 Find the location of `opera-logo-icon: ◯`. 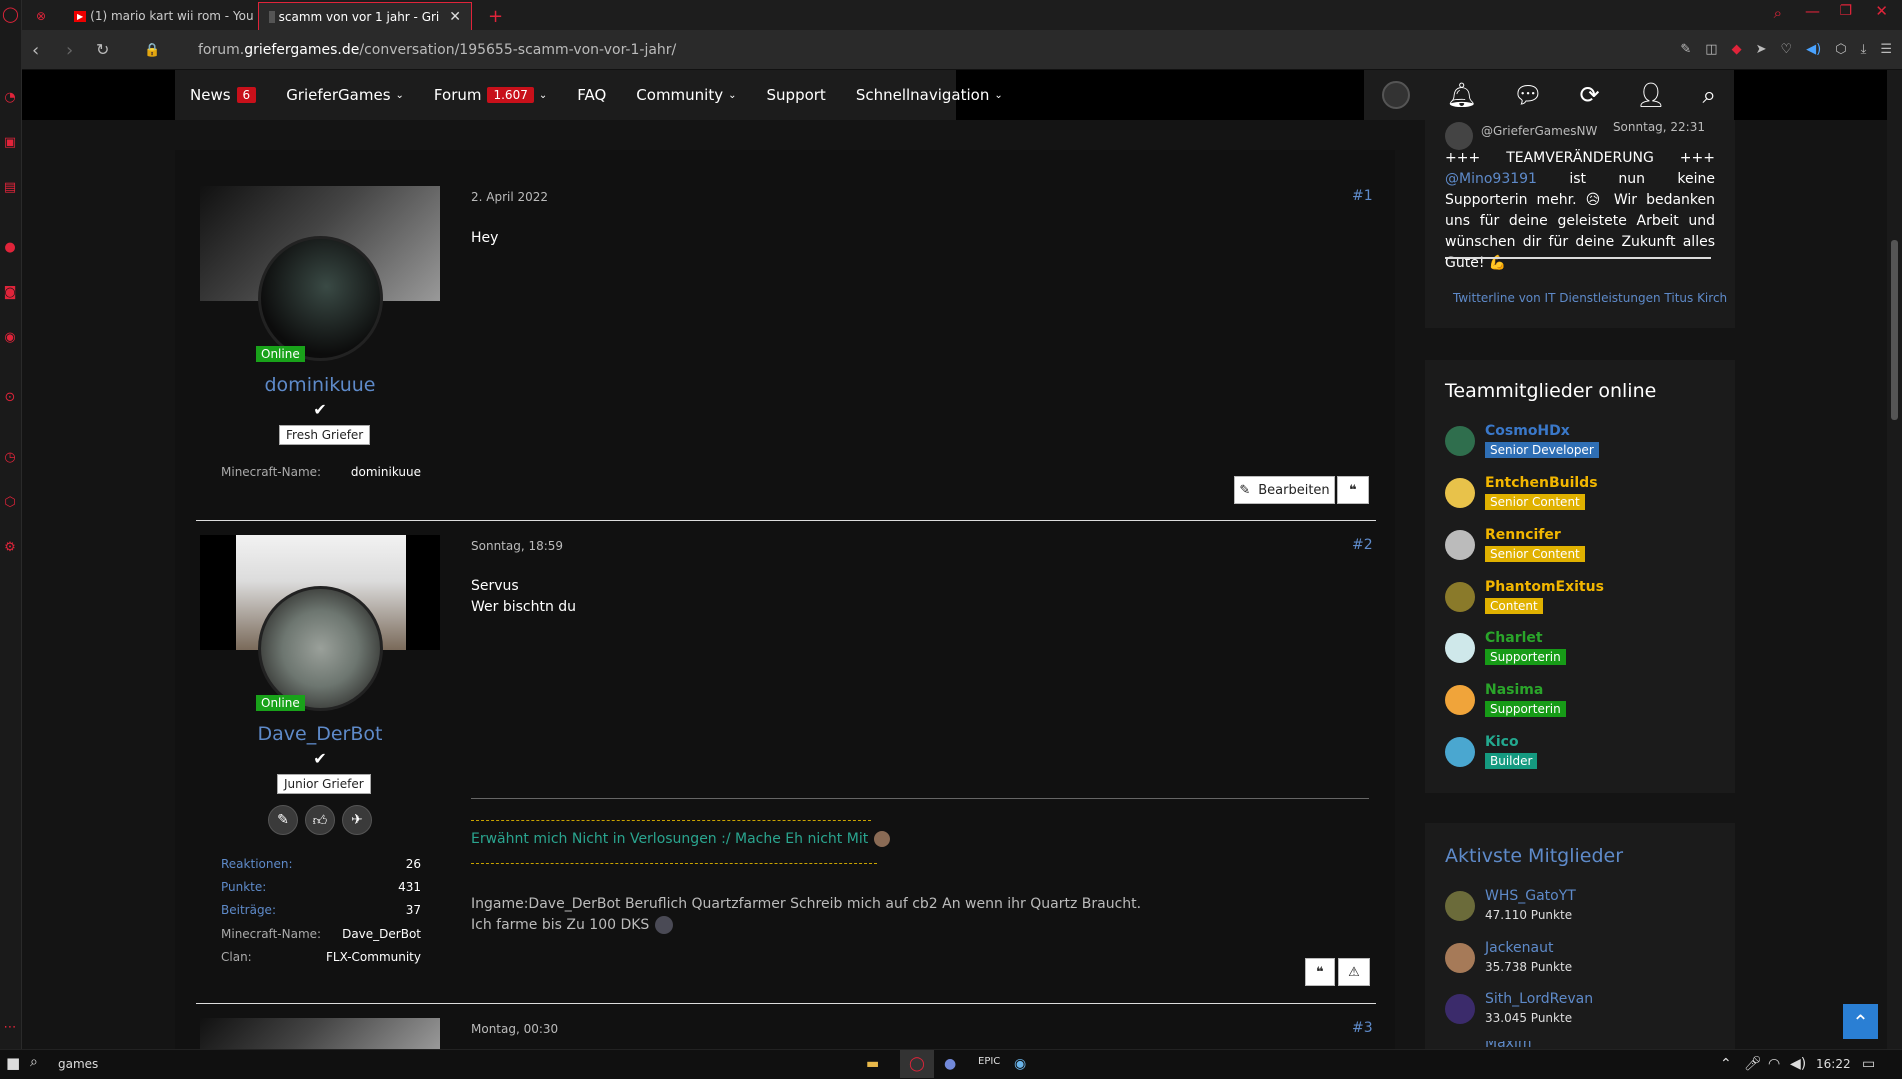

opera-logo-icon: ◯ is located at coordinates (10, 14).